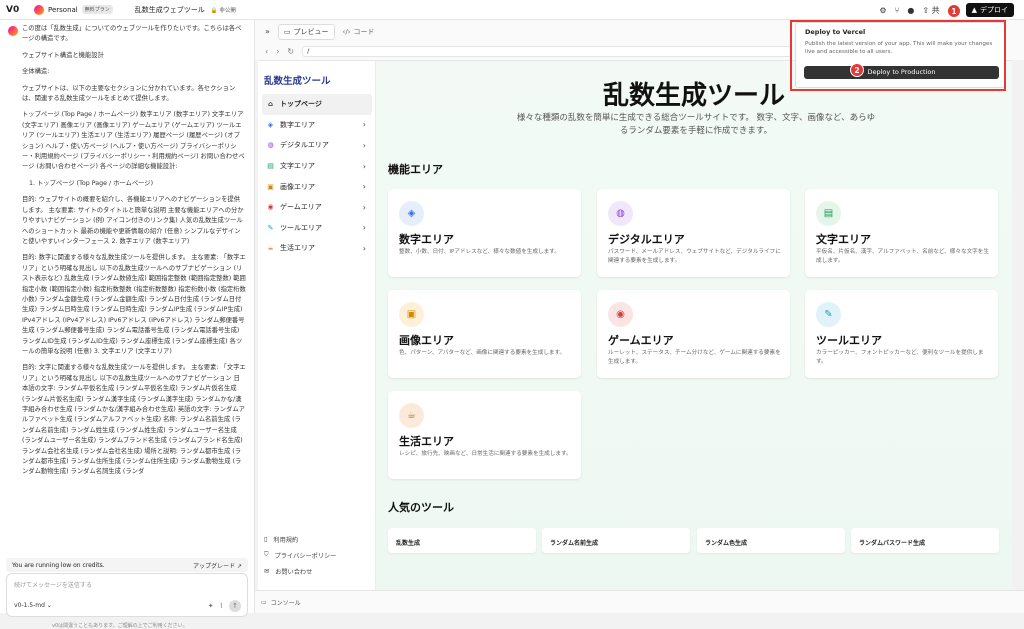  Describe the element at coordinates (694, 357) in the screenshot. I see `feature-card-desc: ルーレット、ステータス、チーム分けなど、ゲームに関連する要素を生成します。` at that location.